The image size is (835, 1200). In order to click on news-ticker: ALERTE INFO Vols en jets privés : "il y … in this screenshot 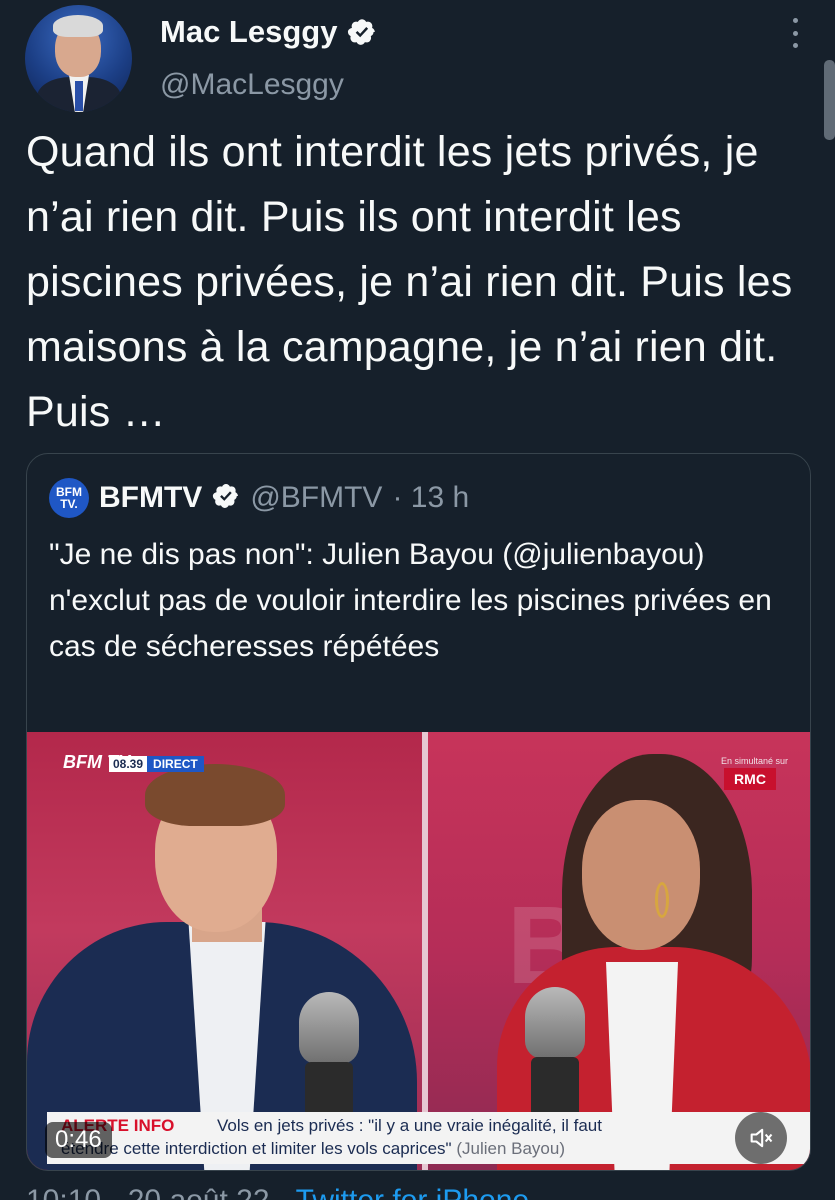, I will do `click(428, 1138)`.